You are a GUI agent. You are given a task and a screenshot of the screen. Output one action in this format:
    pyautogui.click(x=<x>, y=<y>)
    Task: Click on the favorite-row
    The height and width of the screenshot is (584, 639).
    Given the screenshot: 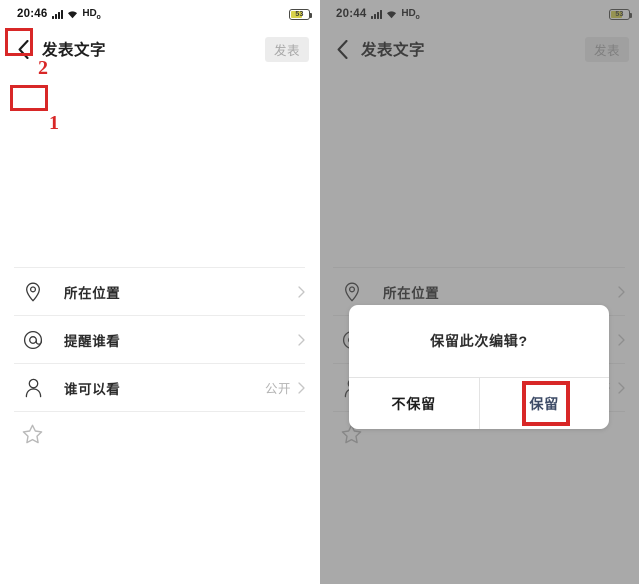 What is the action you would take?
    pyautogui.click(x=159, y=434)
    